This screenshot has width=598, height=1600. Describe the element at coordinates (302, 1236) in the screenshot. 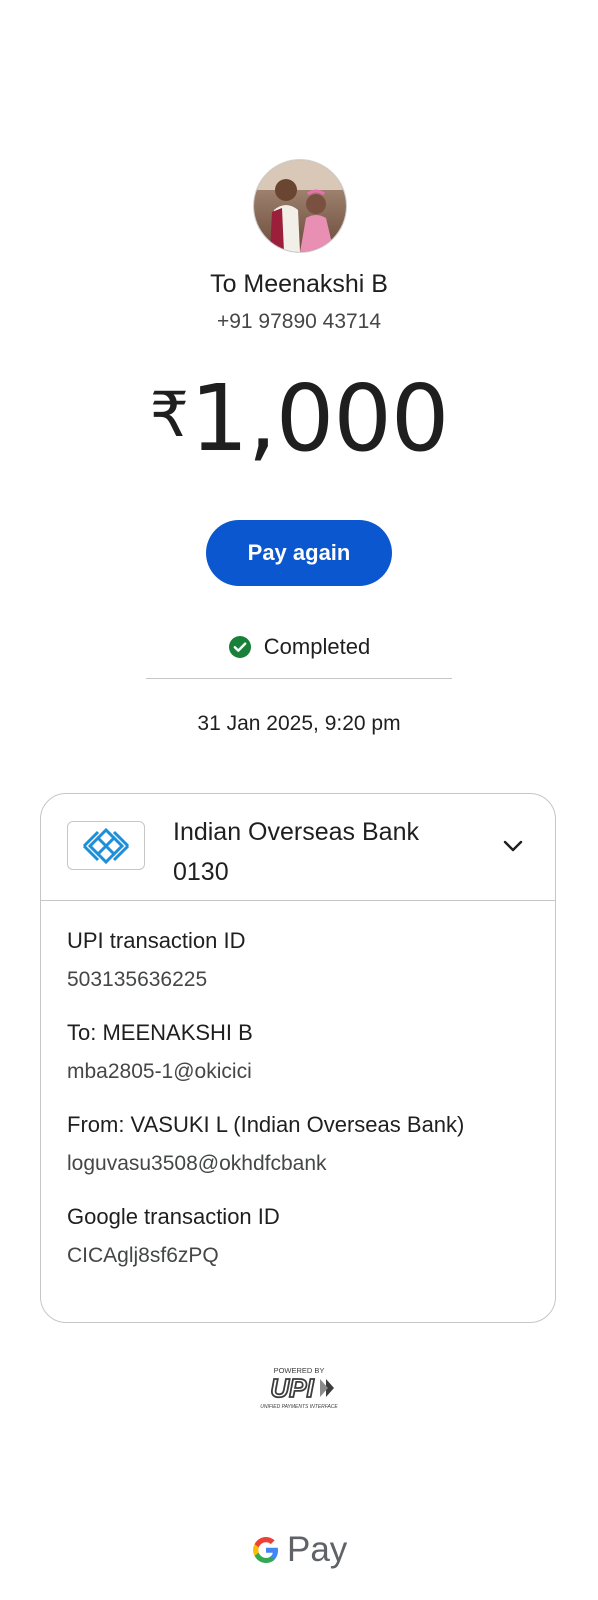

I see `detail-google-transaction-id: Google transaction ID CICAglj8sf6zPQ` at that location.